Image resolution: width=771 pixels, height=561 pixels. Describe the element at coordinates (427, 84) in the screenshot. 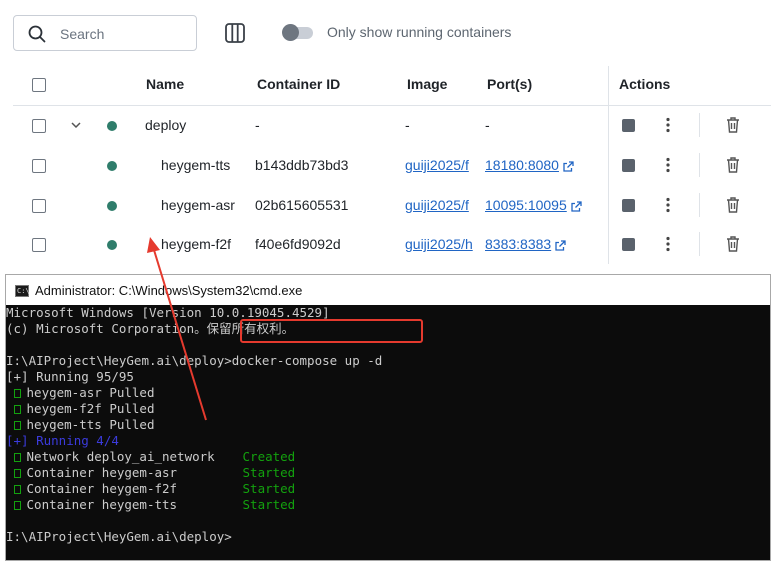

I see `header-image: Image` at that location.